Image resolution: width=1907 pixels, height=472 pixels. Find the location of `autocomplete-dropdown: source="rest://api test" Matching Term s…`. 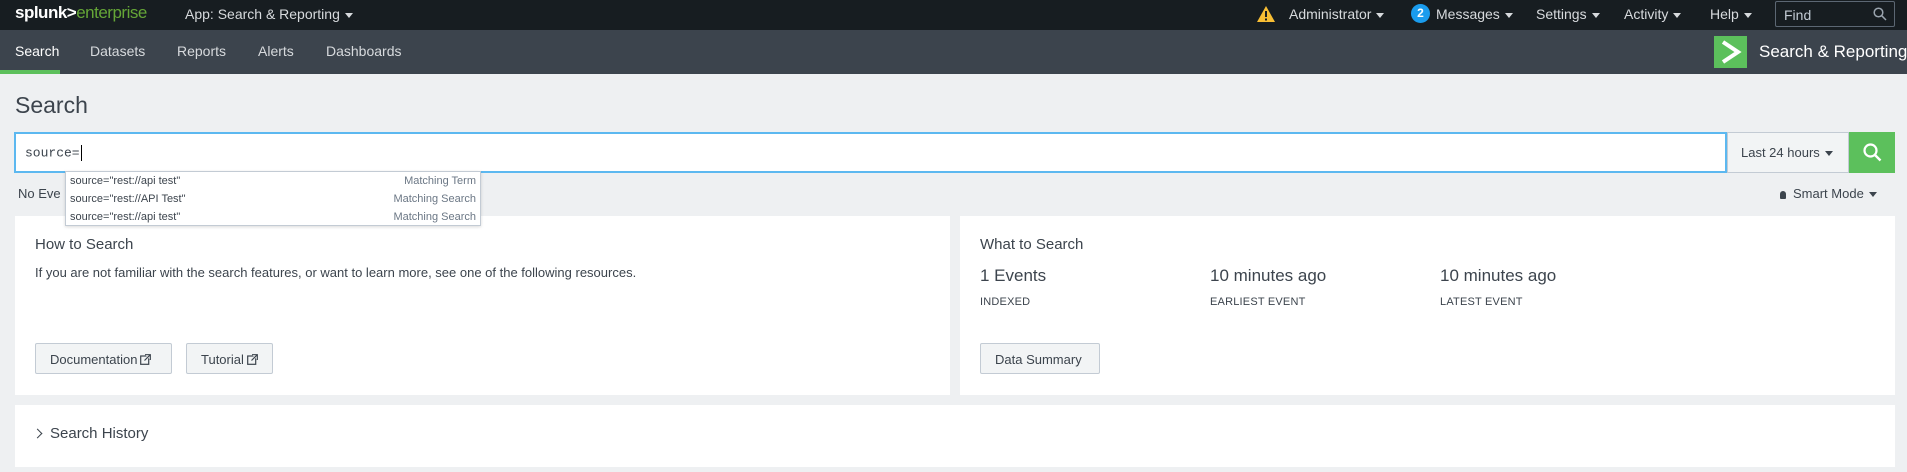

autocomplete-dropdown: source="rest://api test" Matching Term s… is located at coordinates (273, 198).